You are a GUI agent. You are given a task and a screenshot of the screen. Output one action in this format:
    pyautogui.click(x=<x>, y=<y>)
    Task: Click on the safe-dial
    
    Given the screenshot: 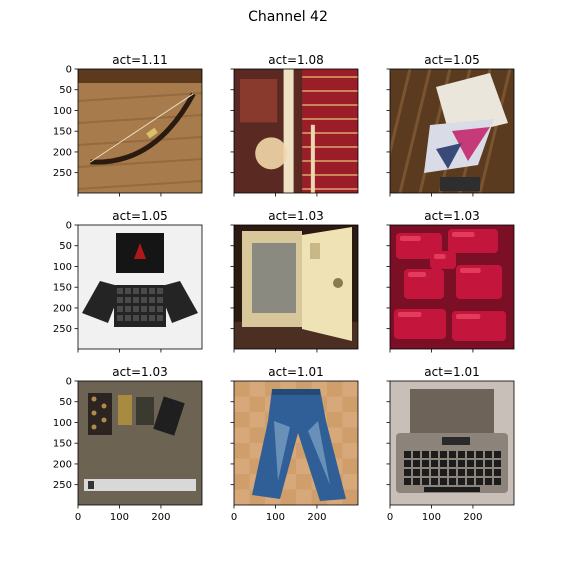 What is the action you would take?
    pyautogui.click(x=338, y=283)
    